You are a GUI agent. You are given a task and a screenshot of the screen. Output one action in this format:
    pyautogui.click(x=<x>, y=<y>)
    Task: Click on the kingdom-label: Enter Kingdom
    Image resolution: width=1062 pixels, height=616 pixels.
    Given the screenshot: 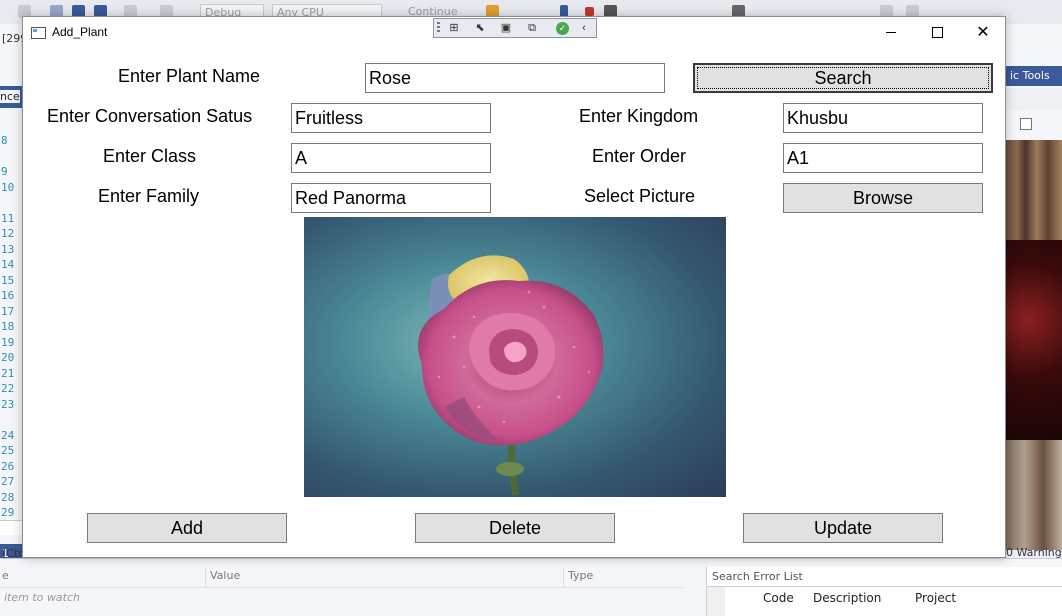 What is the action you would take?
    pyautogui.click(x=639, y=116)
    